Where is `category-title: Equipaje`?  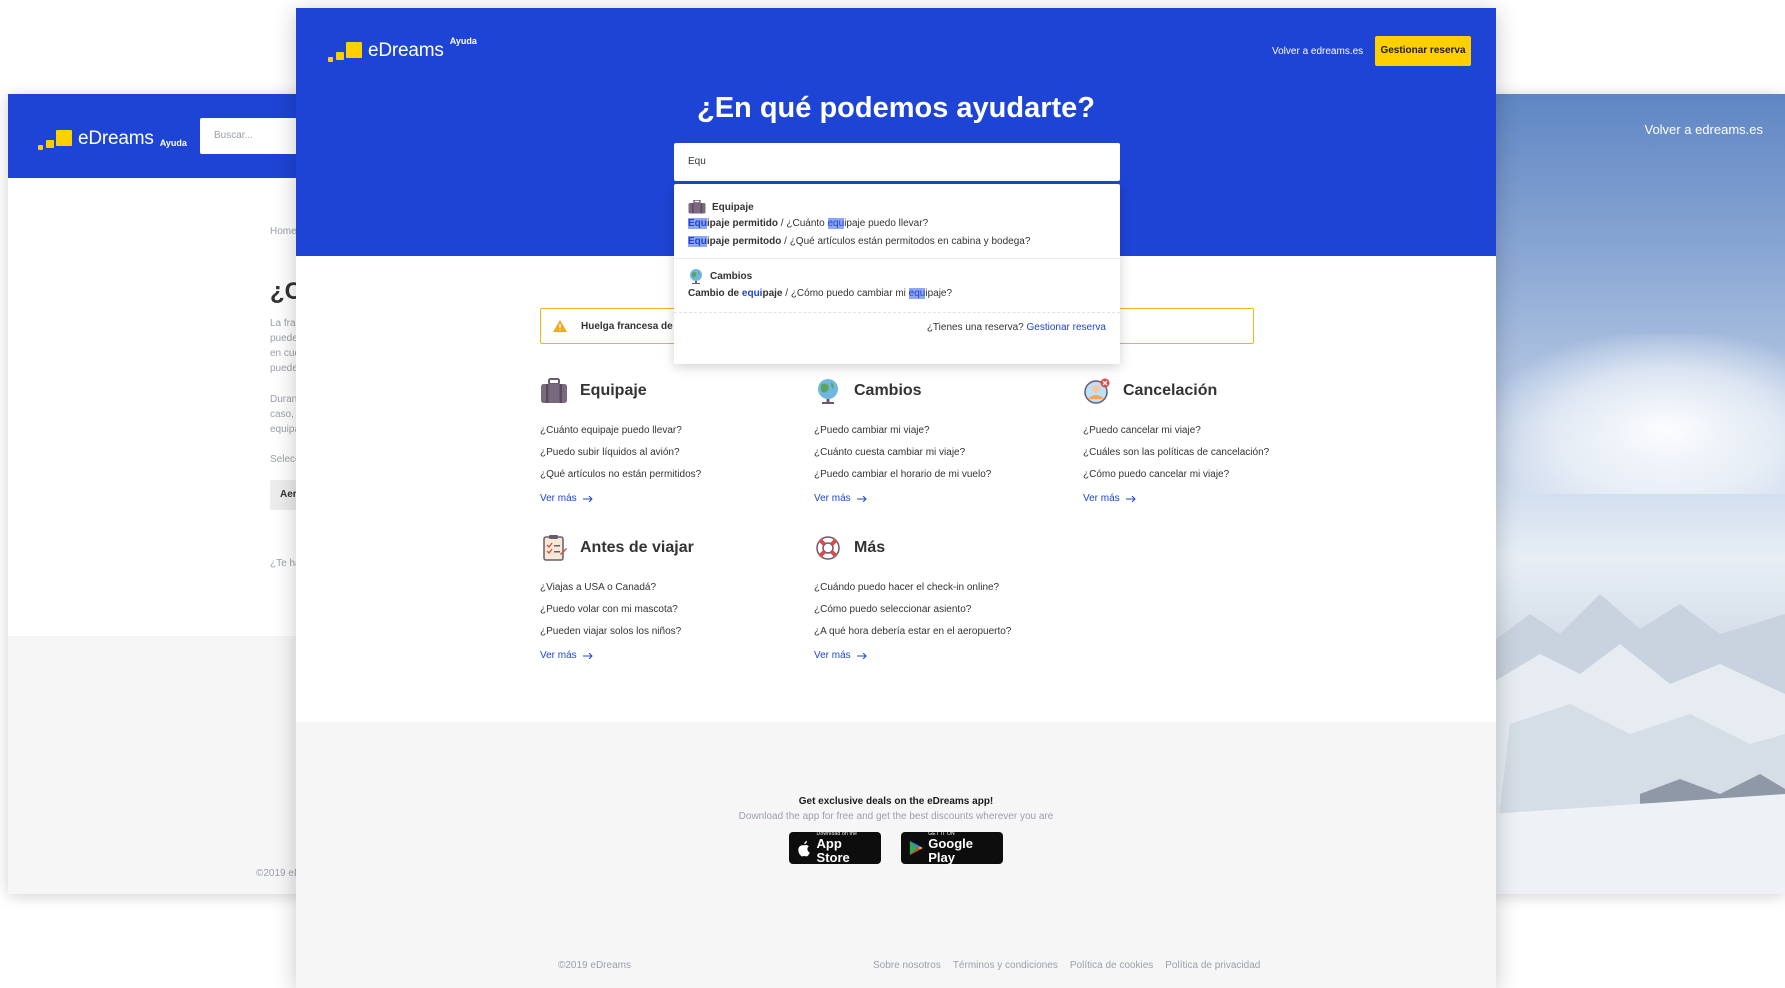
category-title: Equipaje is located at coordinates (613, 391).